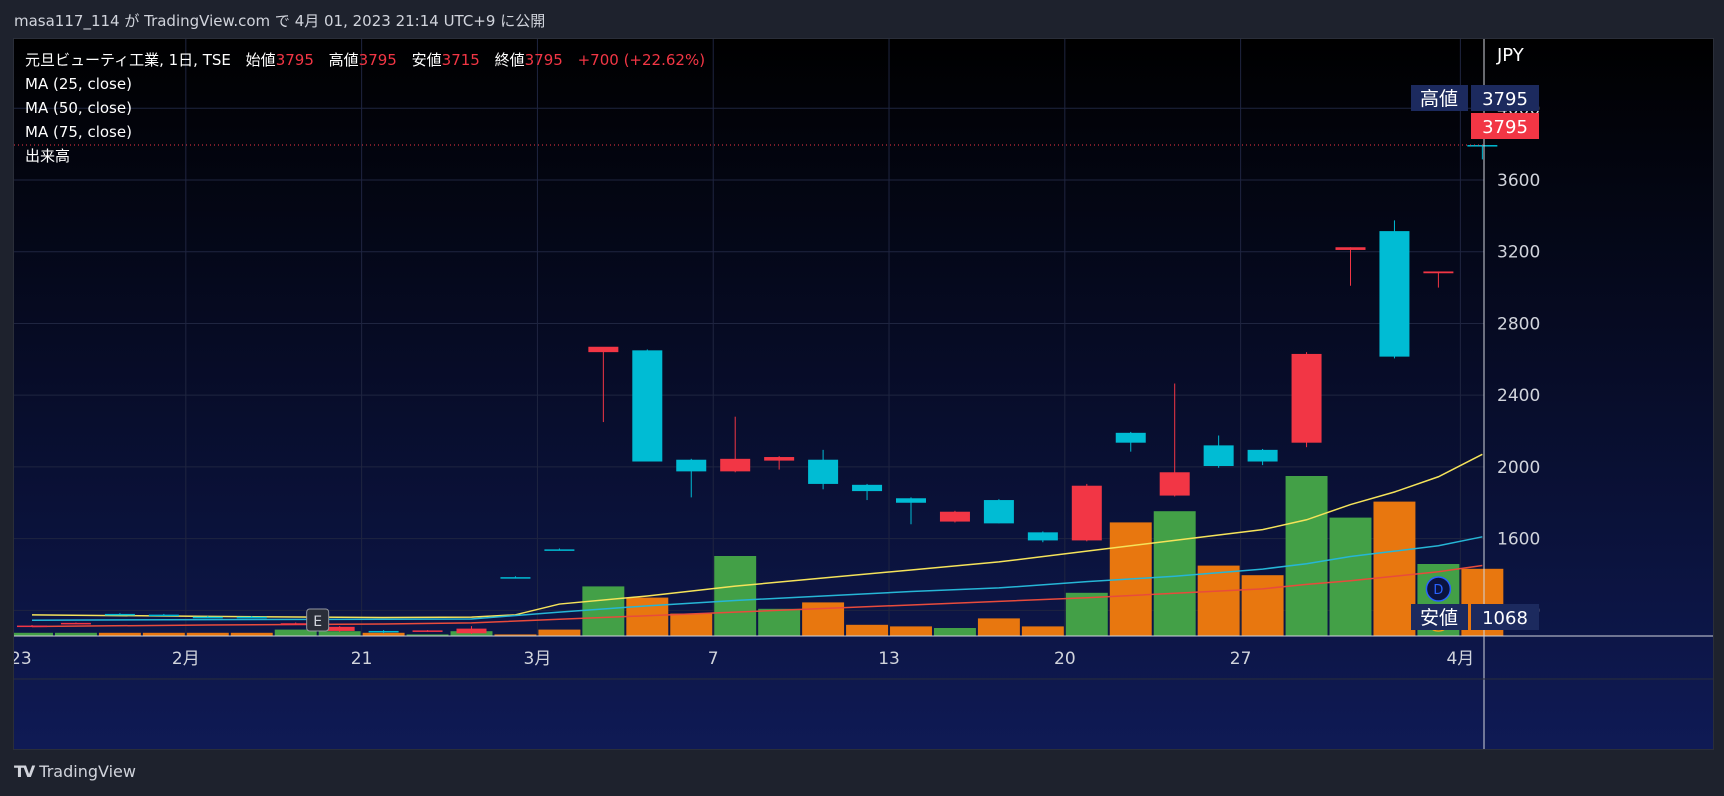  What do you see at coordinates (641, 60) in the screenshot?
I see `change-value: +700 (+22.62%)` at bounding box center [641, 60].